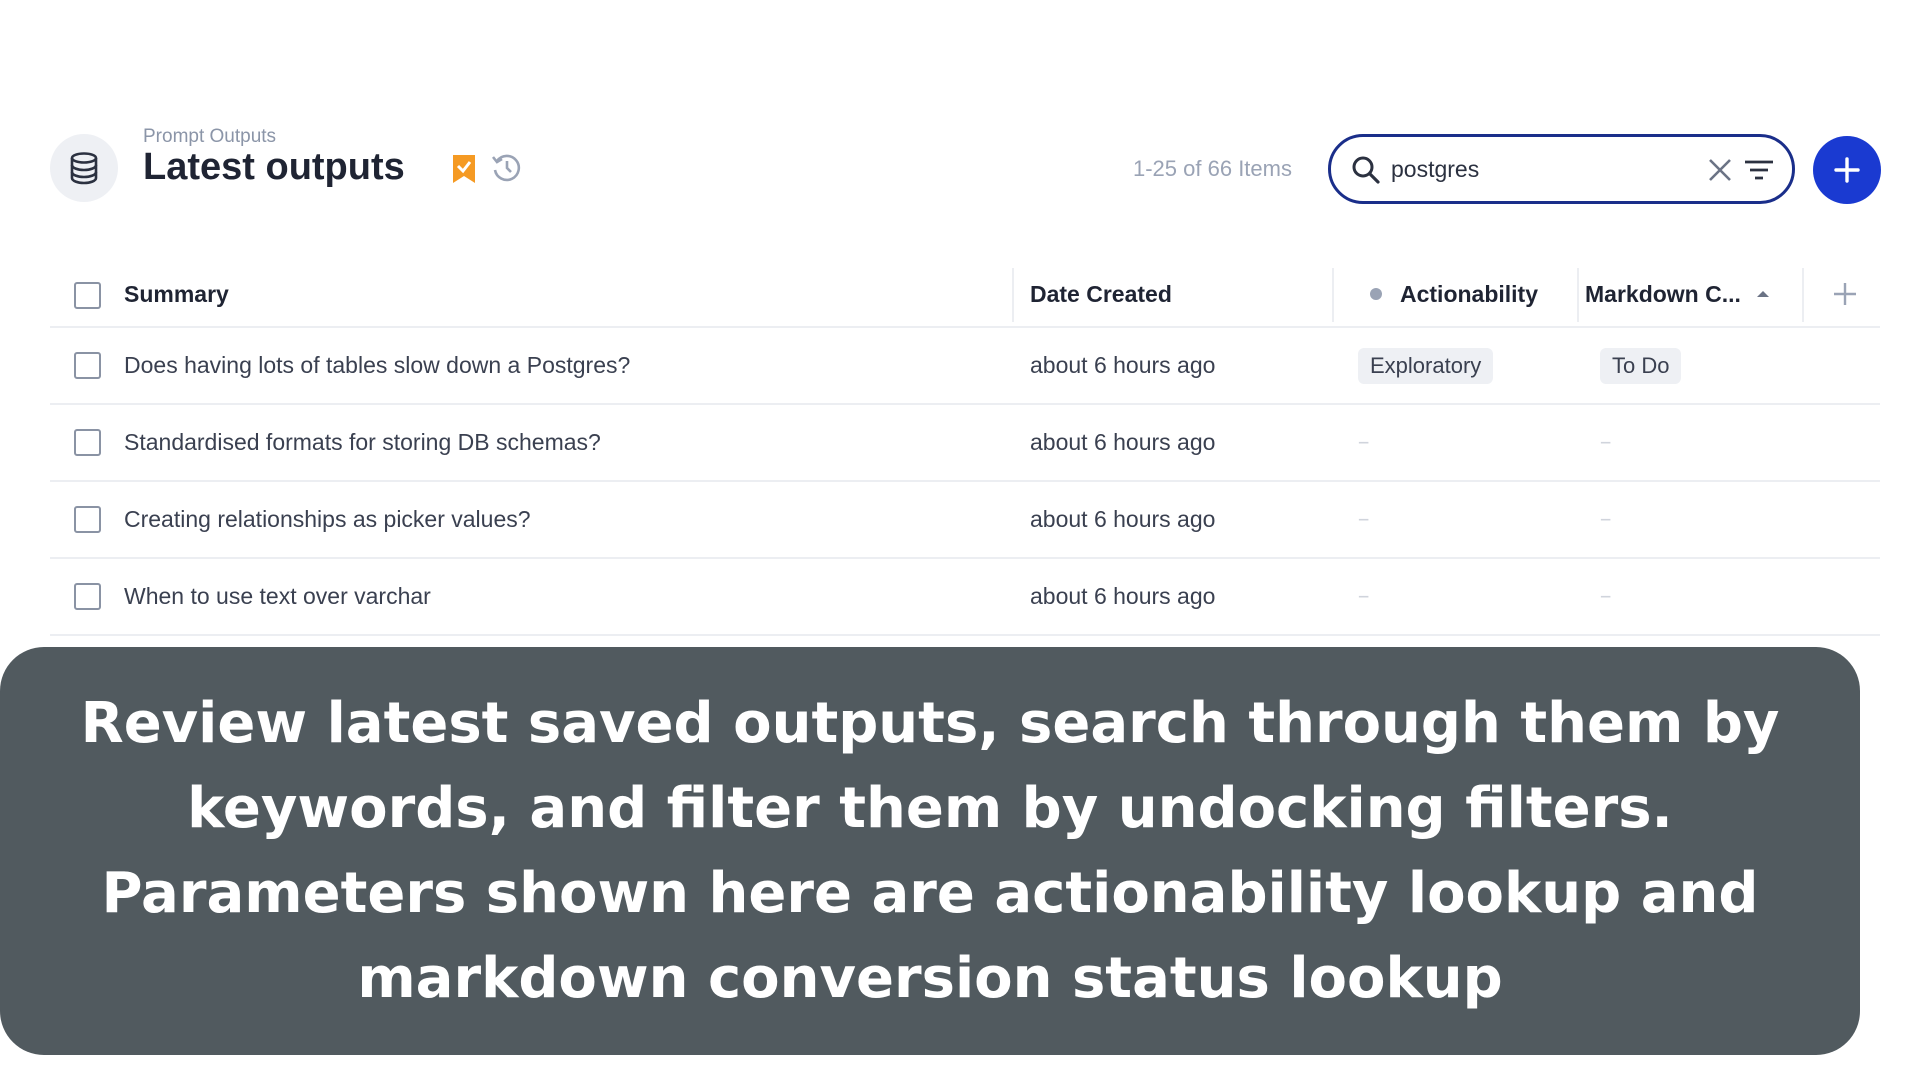 This screenshot has width=1920, height=1080. What do you see at coordinates (1641, 365) in the screenshot?
I see `markdown-status-chip: To Do` at bounding box center [1641, 365].